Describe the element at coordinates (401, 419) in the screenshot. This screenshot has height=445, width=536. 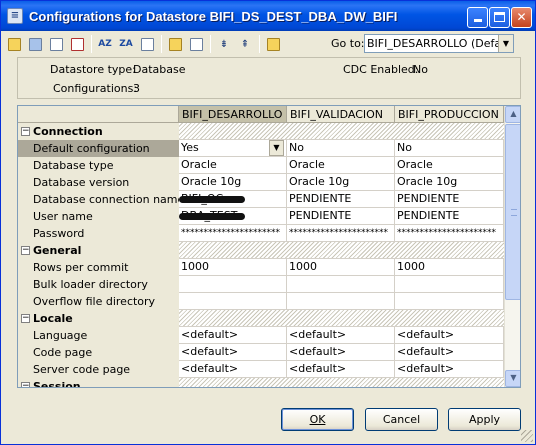
I see `cancel-button: Cancel` at that location.